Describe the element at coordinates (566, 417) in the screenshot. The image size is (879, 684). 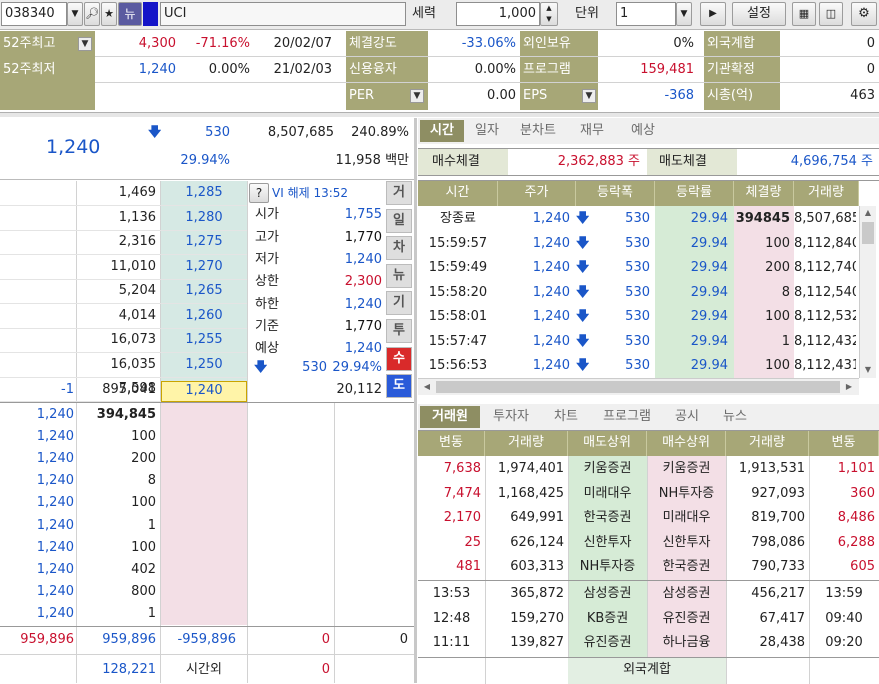
I see `broker-tab-2: 차트` at that location.